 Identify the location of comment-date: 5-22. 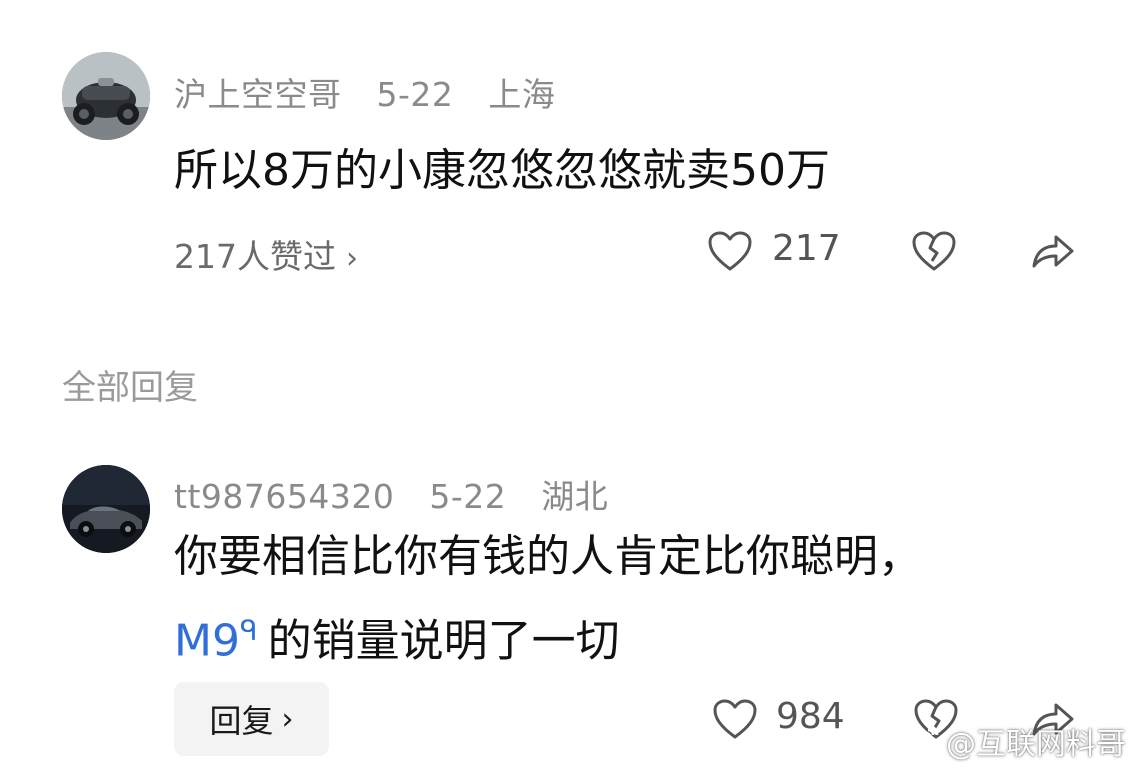
(415, 94).